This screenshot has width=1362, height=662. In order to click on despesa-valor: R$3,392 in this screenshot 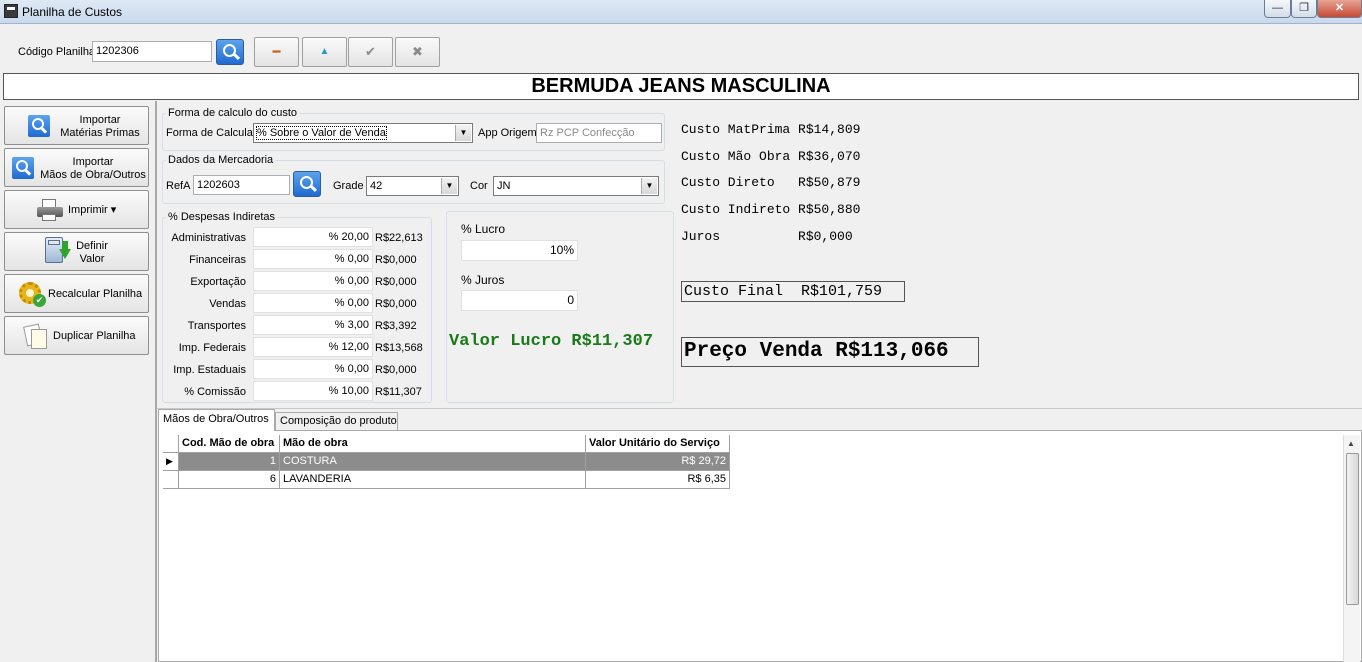, I will do `click(396, 326)`.